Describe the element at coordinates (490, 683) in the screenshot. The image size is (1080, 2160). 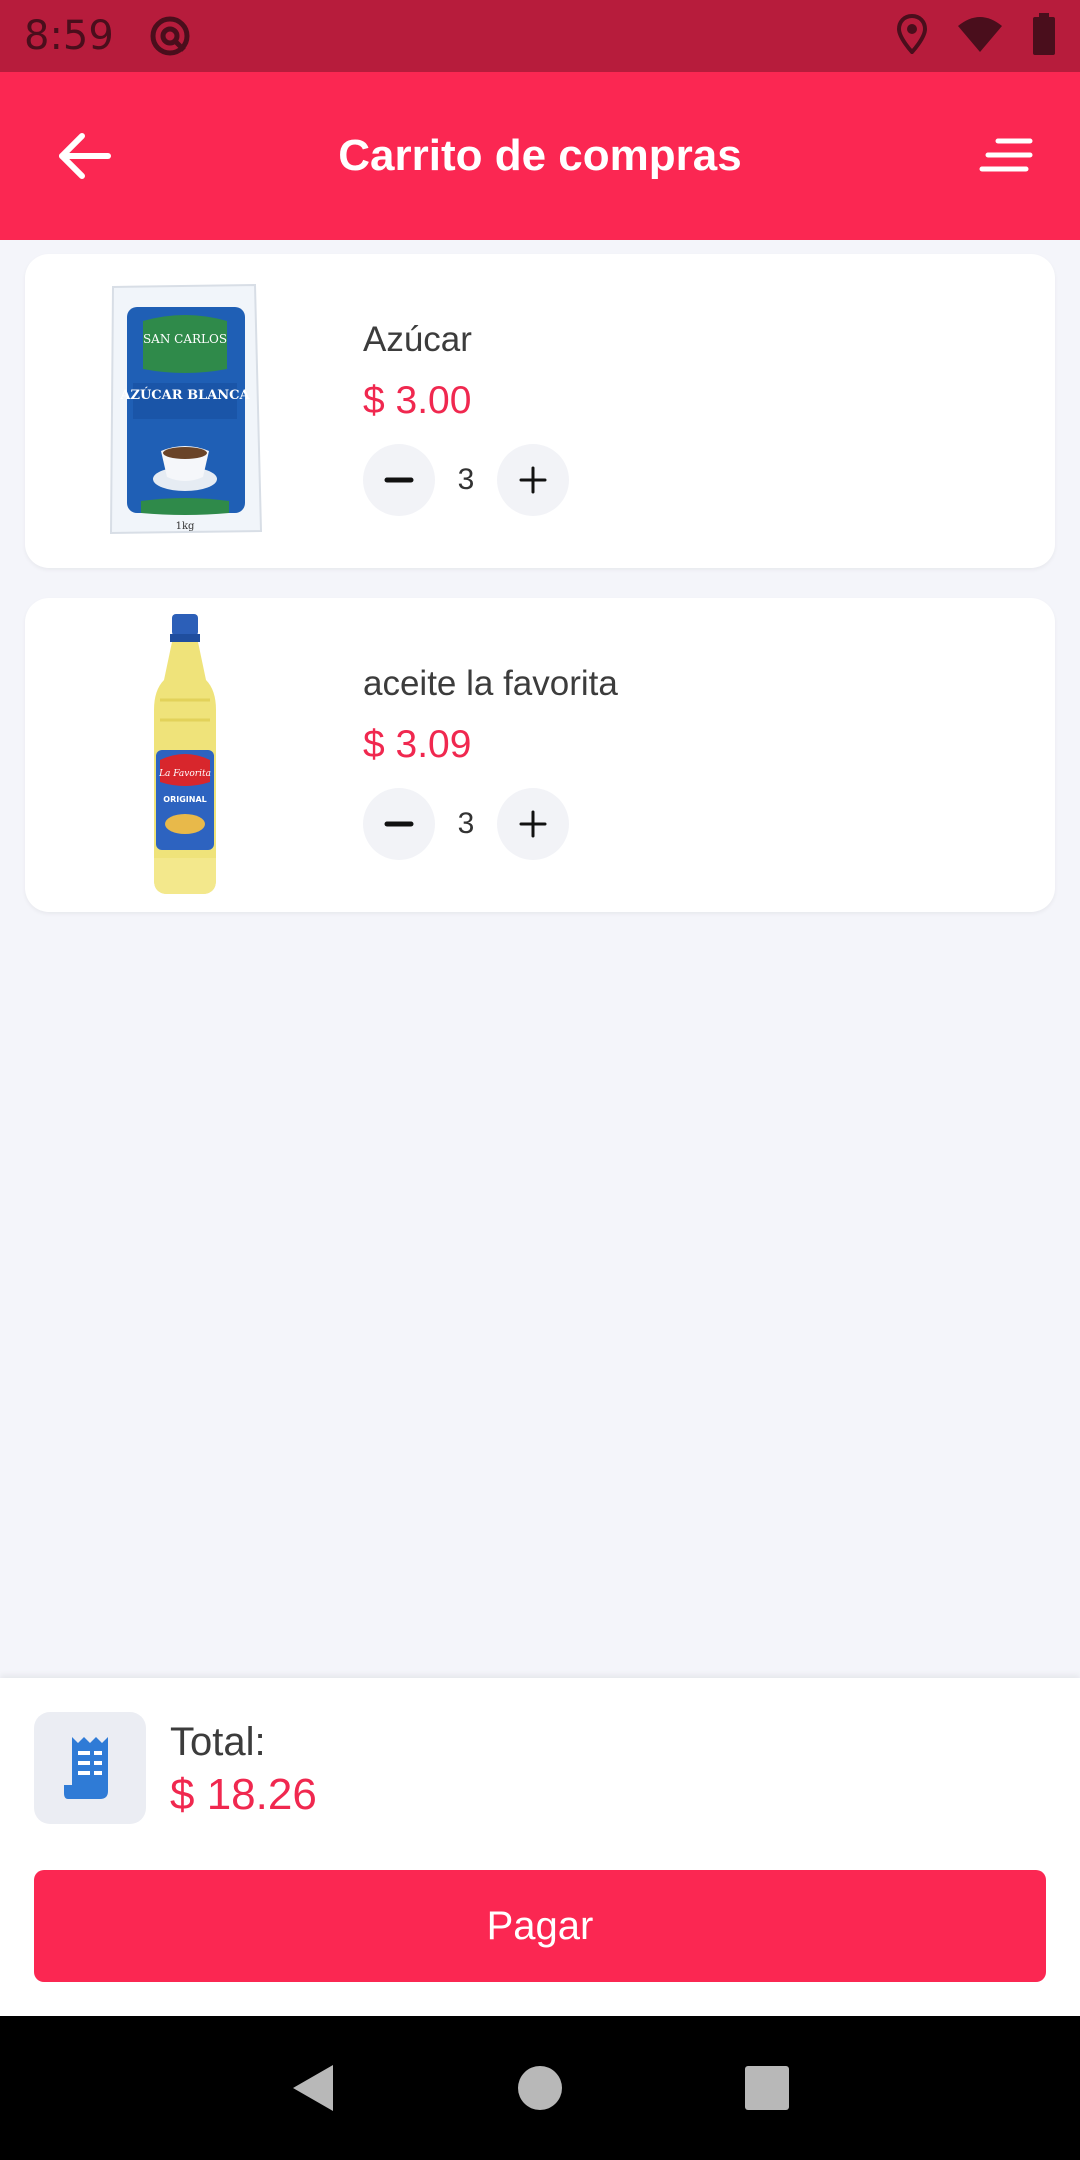
I see `item-name: aceite la favorita` at that location.